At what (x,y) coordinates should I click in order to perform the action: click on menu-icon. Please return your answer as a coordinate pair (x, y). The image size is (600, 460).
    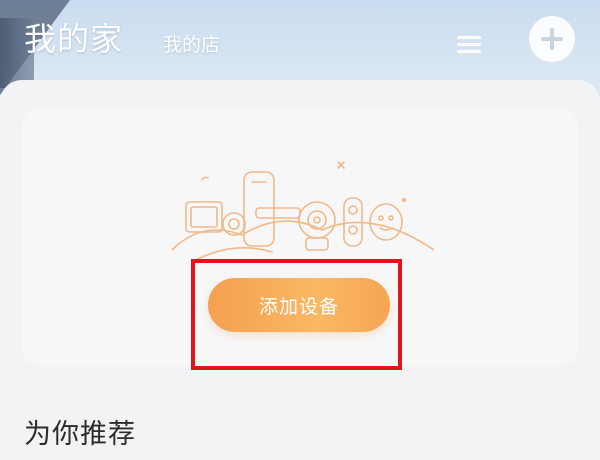
    Looking at the image, I should click on (469, 45).